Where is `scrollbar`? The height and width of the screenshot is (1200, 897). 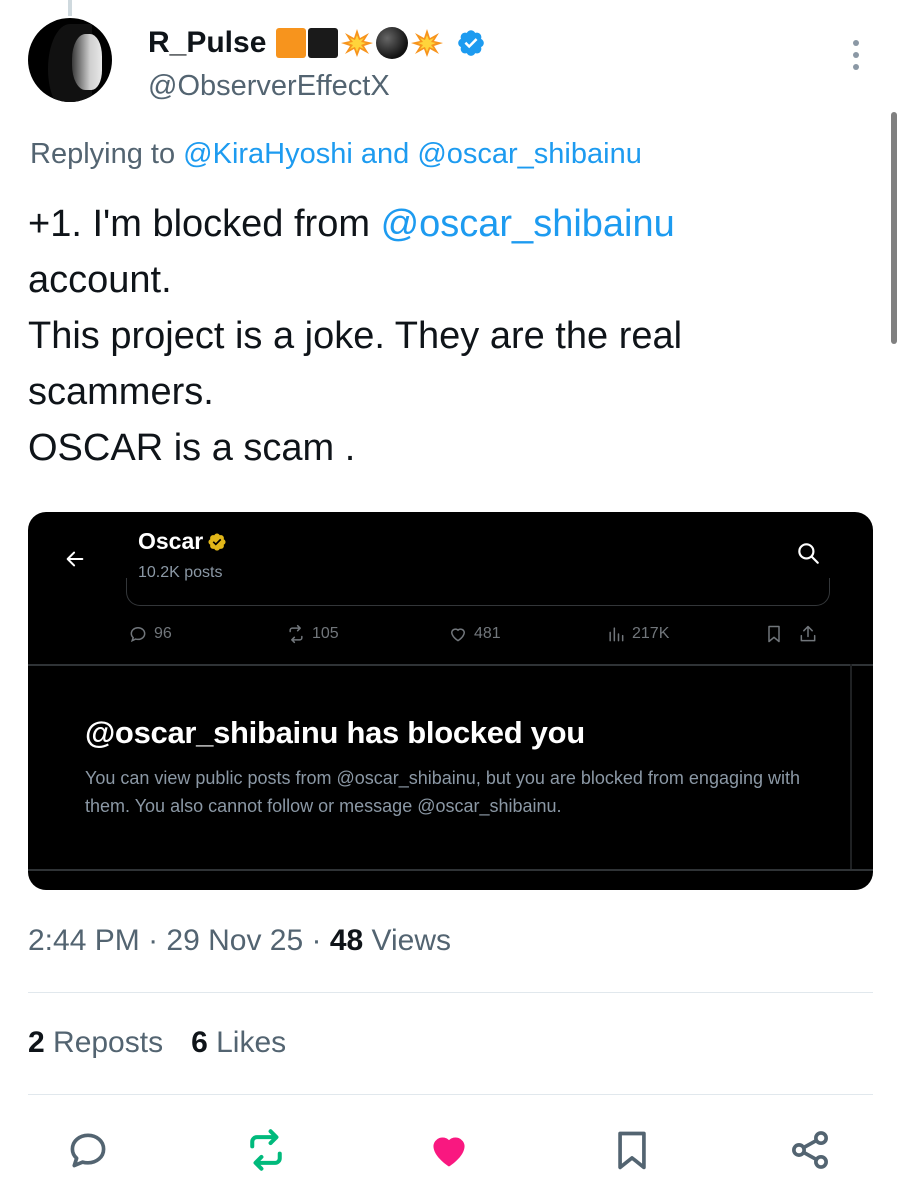 scrollbar is located at coordinates (894, 228).